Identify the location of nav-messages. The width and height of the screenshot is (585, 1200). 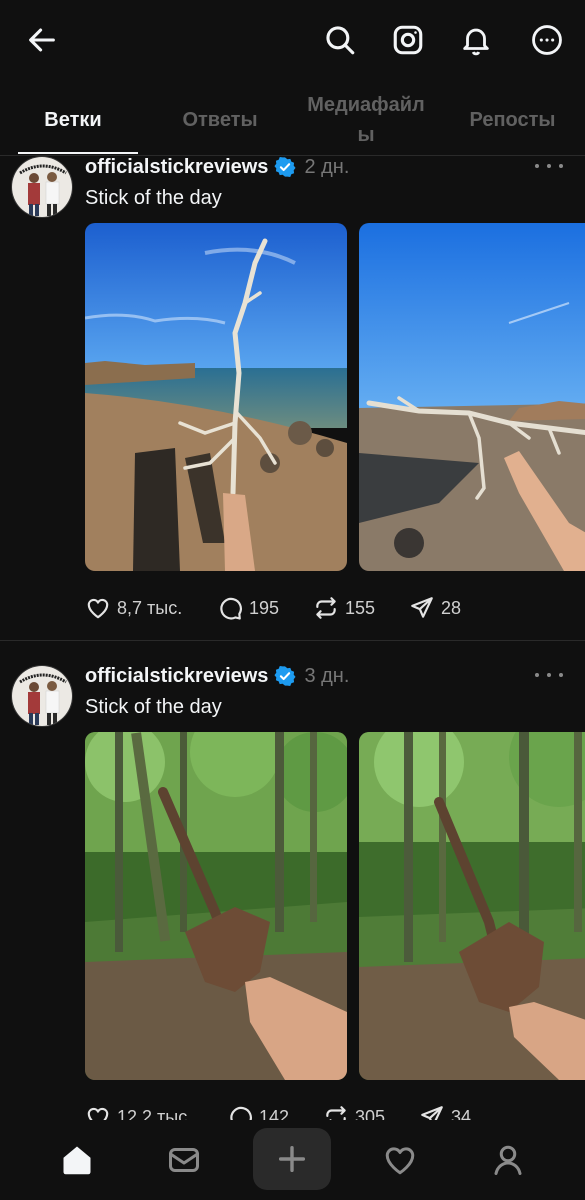
(184, 1160).